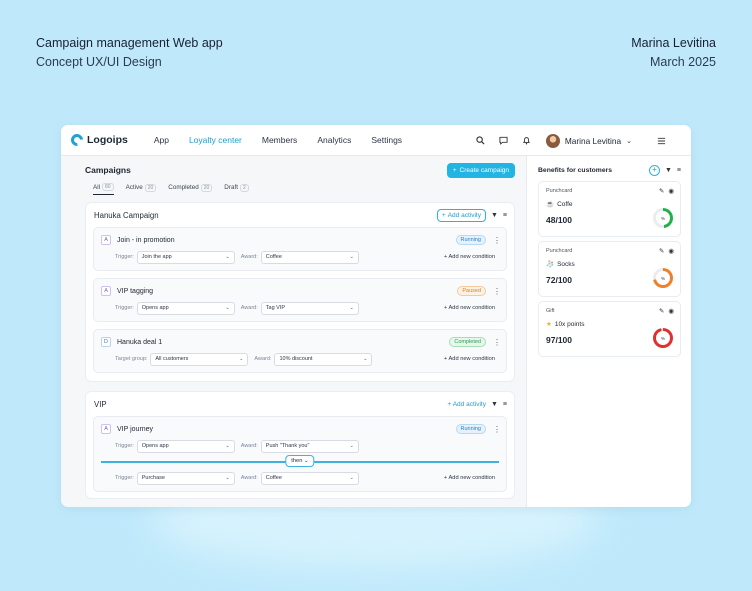  What do you see at coordinates (334, 140) in the screenshot?
I see `nav-item-analytics: Analytics` at bounding box center [334, 140].